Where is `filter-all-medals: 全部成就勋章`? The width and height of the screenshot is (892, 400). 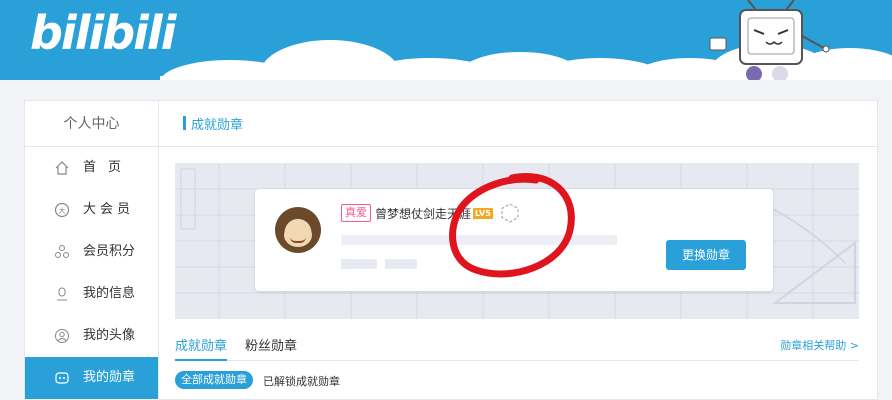
filter-all-medals: 全部成就勋章 is located at coordinates (214, 380).